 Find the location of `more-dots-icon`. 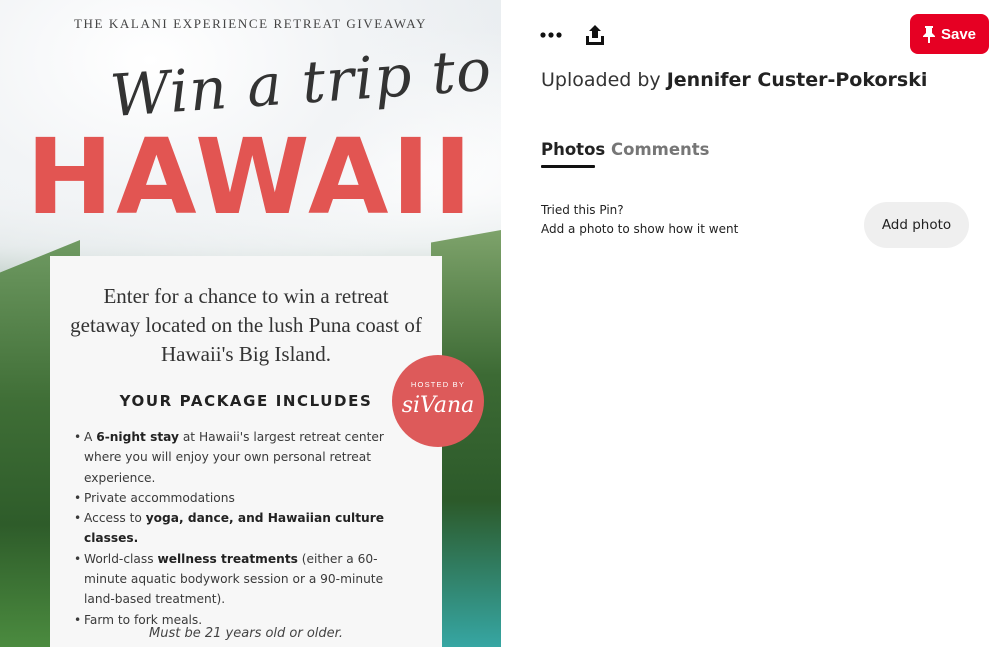

more-dots-icon is located at coordinates (551, 35).